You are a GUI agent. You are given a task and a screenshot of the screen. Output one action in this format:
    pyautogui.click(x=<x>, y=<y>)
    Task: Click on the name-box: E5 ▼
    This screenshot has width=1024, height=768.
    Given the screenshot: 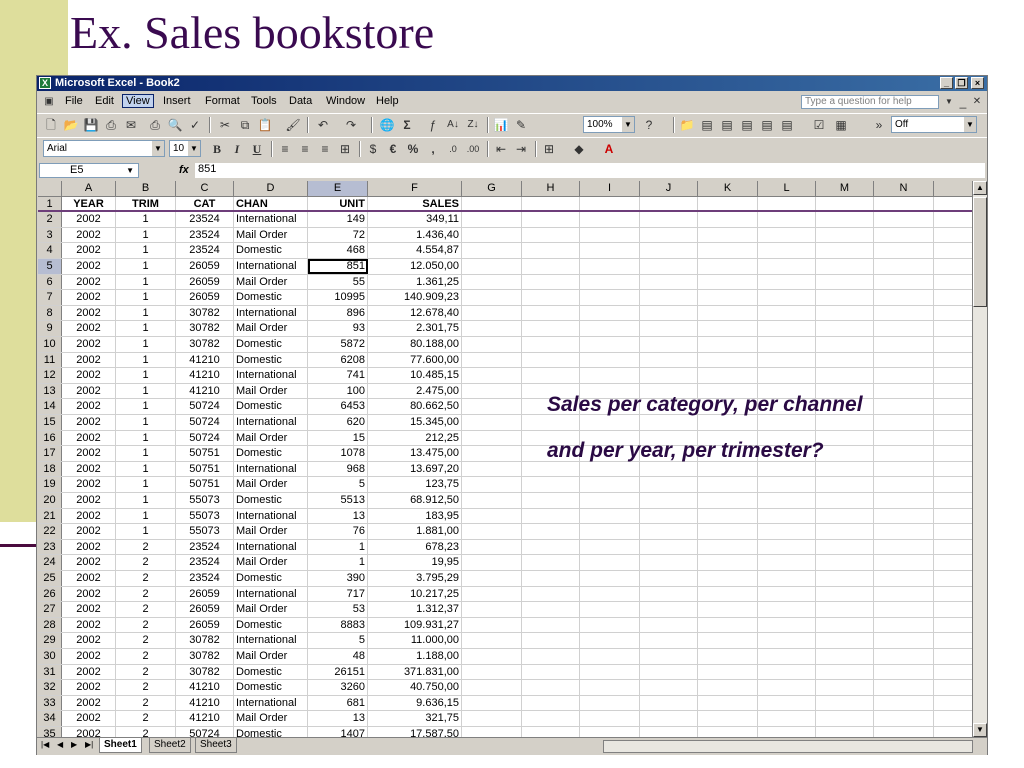 What is the action you would take?
    pyautogui.click(x=89, y=170)
    